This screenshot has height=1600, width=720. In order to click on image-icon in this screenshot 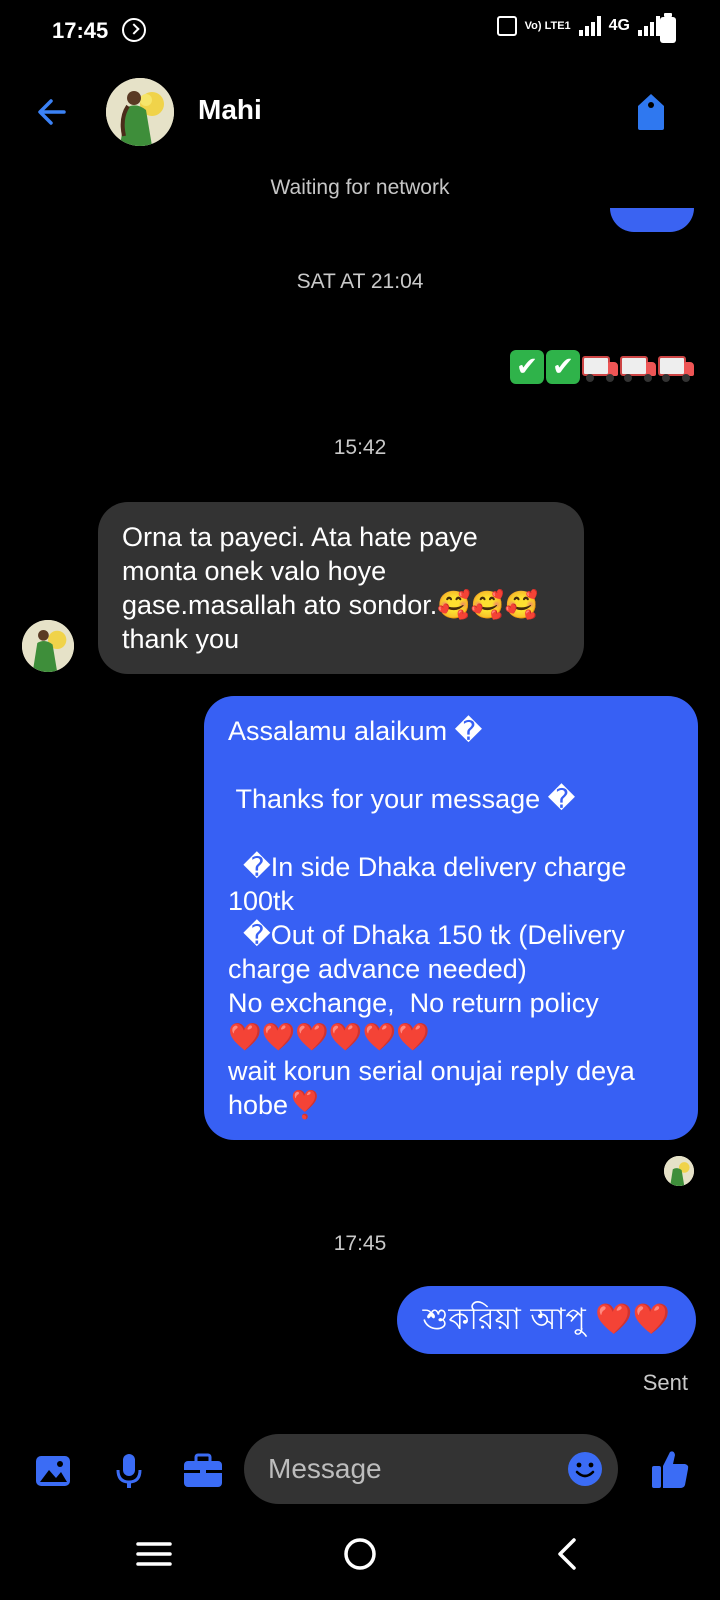, I will do `click(53, 1471)`.